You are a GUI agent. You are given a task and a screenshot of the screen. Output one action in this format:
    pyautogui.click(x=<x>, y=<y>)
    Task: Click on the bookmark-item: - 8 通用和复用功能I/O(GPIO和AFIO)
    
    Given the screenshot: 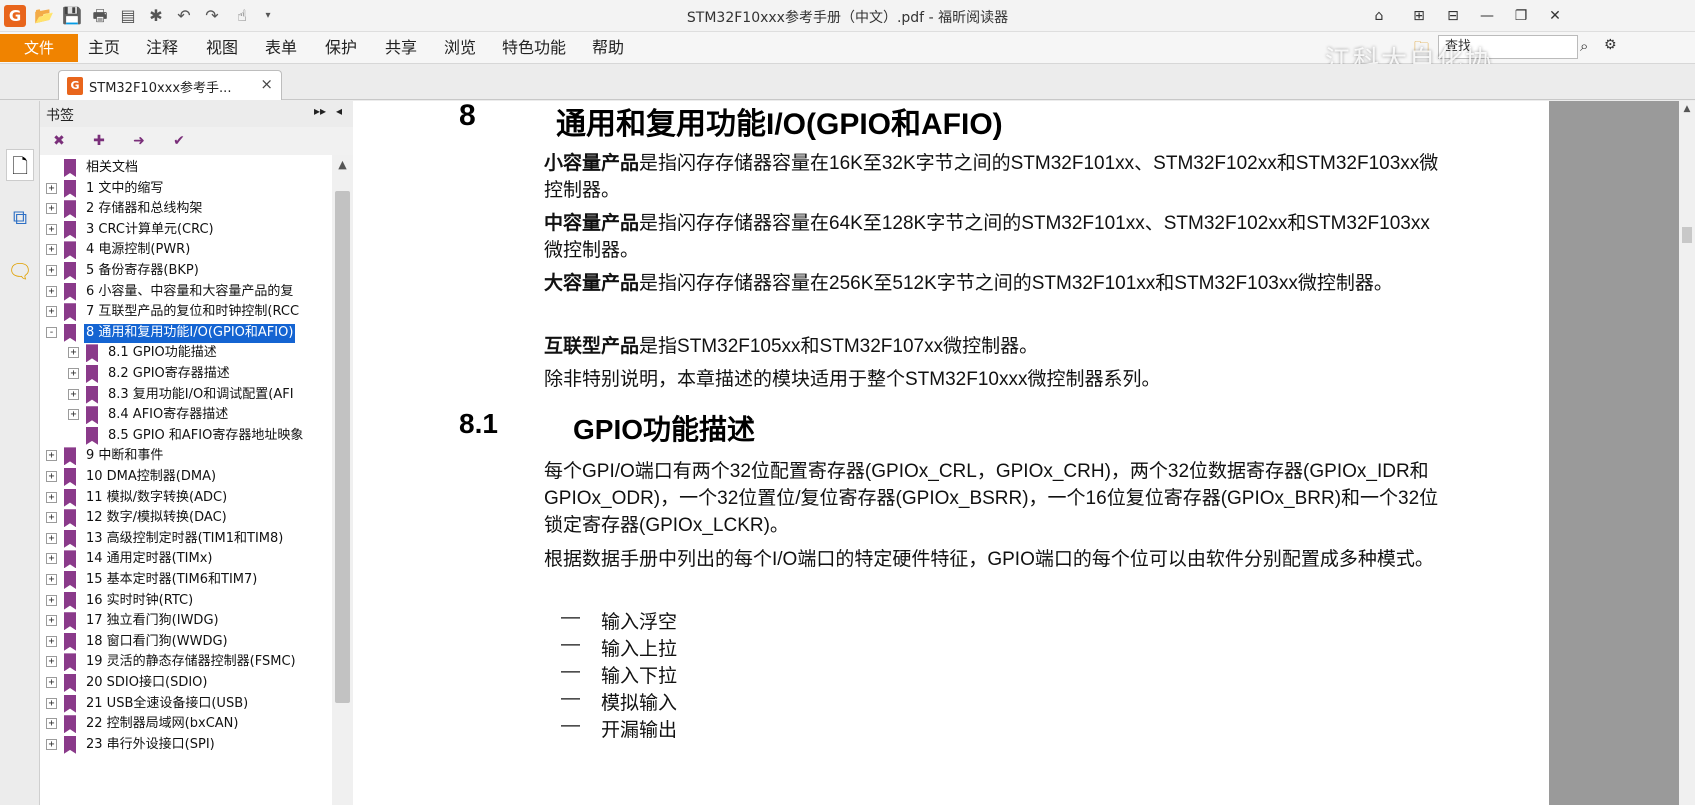 What is the action you would take?
    pyautogui.click(x=186, y=333)
    